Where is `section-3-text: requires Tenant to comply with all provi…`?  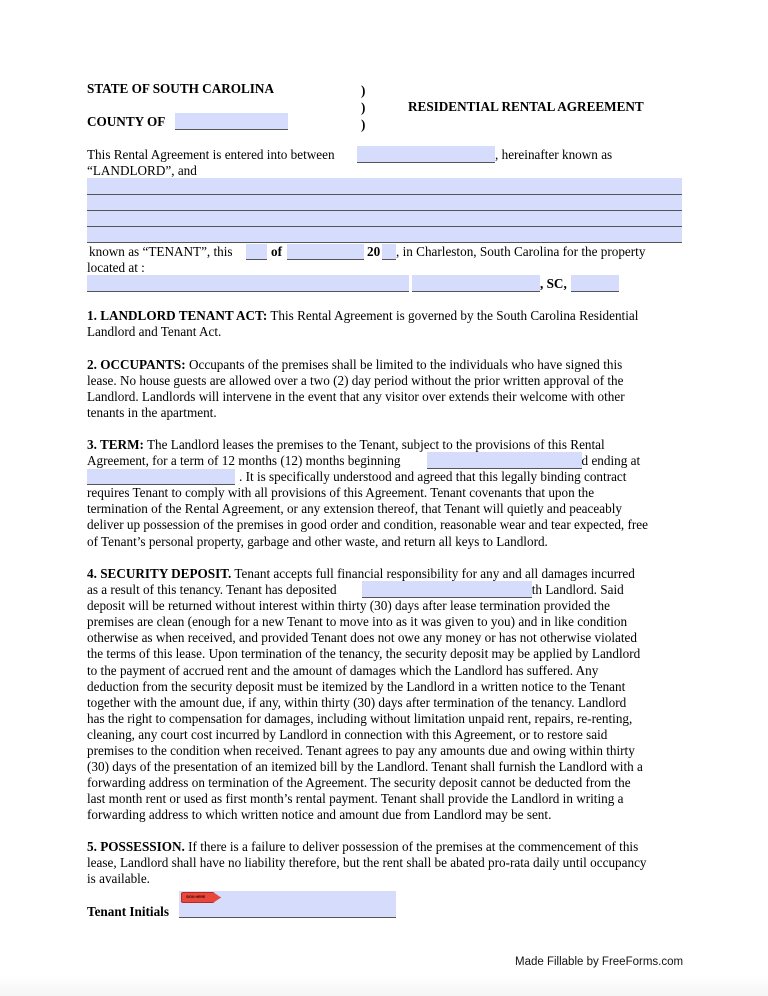 section-3-text: requires Tenant to comply with all provi… is located at coordinates (341, 493).